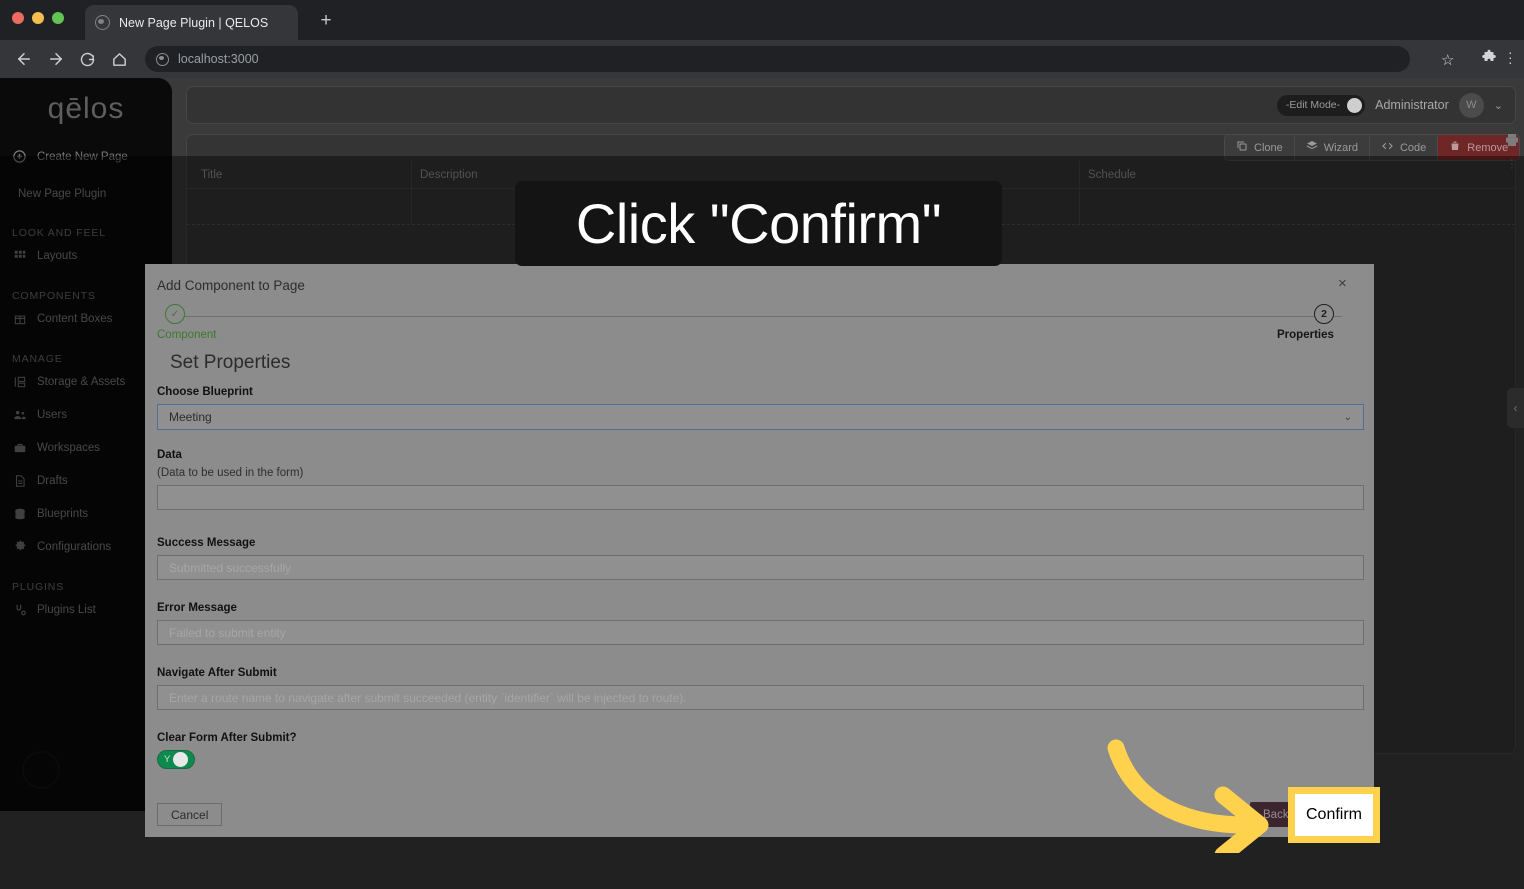 The width and height of the screenshot is (1524, 889). What do you see at coordinates (1312, 147) in the screenshot?
I see `wizard-icon` at bounding box center [1312, 147].